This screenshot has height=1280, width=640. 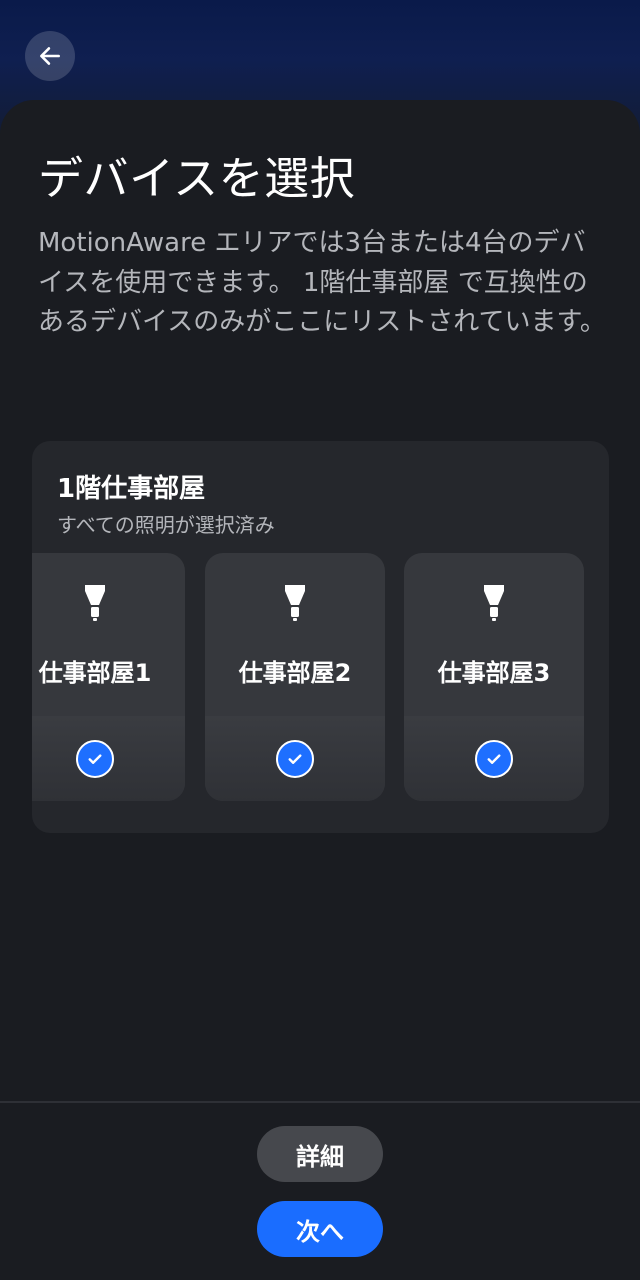 I want to click on back-button, so click(x=50, y=56).